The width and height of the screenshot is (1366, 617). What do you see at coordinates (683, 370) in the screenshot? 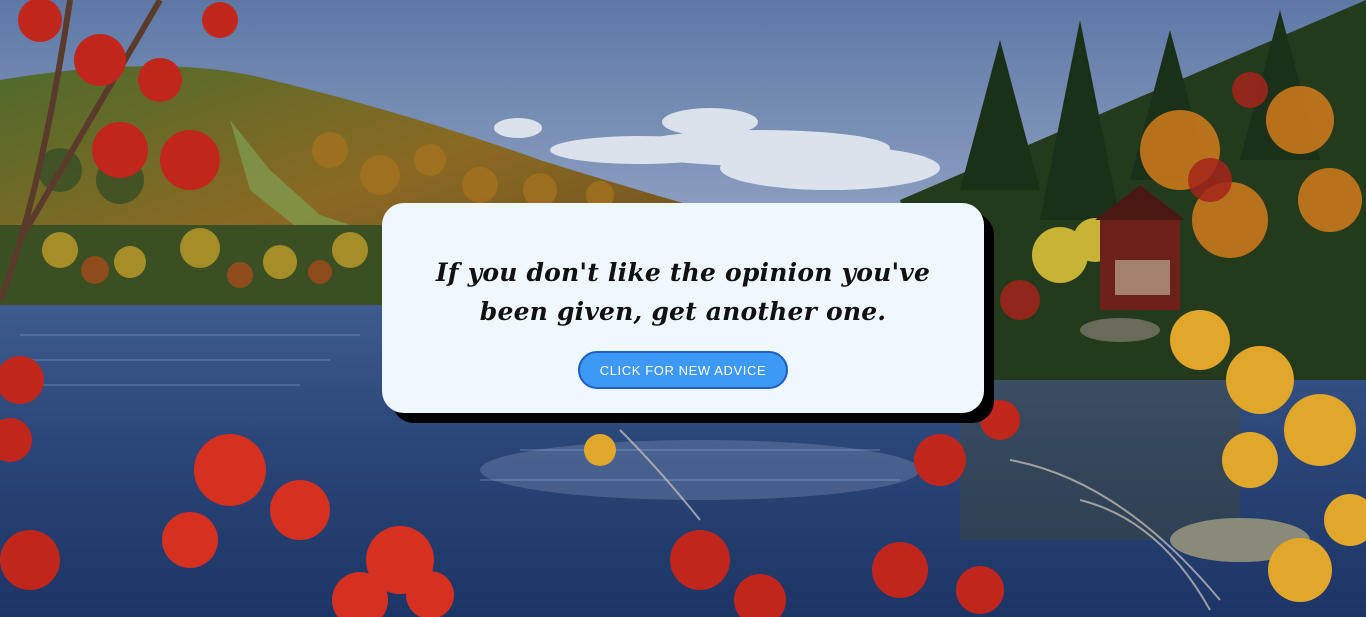
I see `new-advice-button: CLICK FOR NEW ADVICE` at bounding box center [683, 370].